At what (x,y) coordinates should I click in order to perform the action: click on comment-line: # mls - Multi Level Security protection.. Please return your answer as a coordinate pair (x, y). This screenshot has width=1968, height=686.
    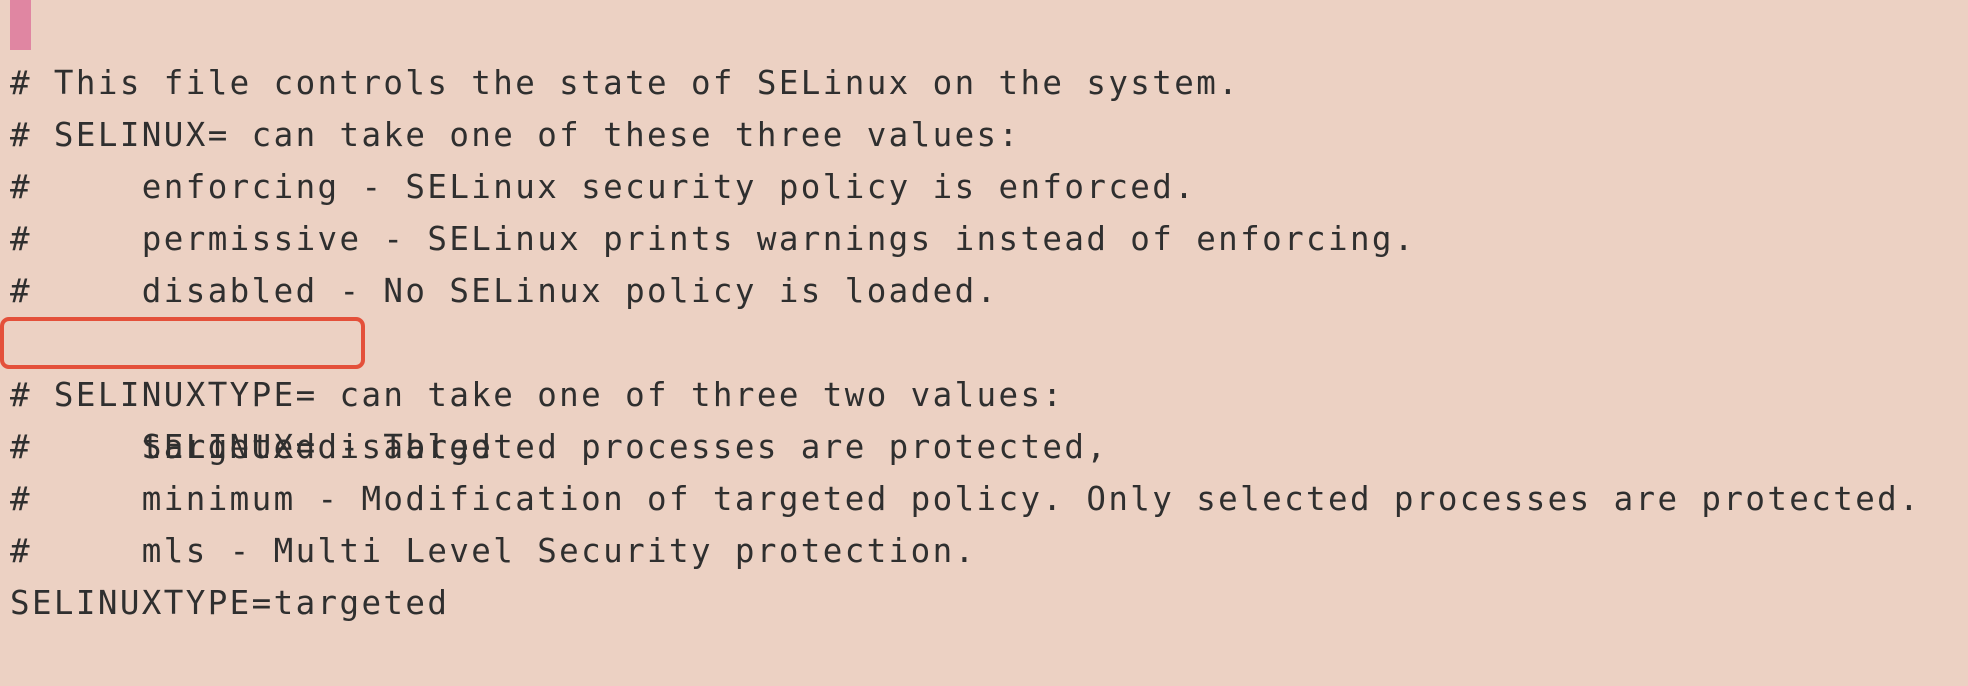
    Looking at the image, I should click on (493, 551).